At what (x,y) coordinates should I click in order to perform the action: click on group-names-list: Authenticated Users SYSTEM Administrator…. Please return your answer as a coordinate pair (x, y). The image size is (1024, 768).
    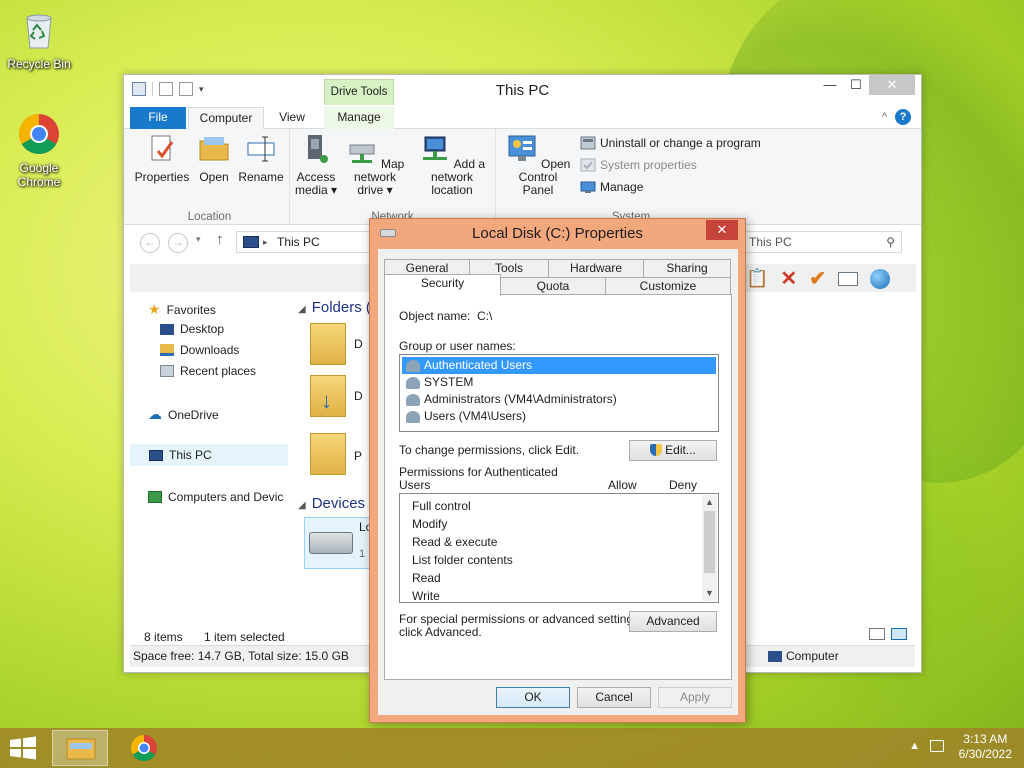
    Looking at the image, I should click on (559, 393).